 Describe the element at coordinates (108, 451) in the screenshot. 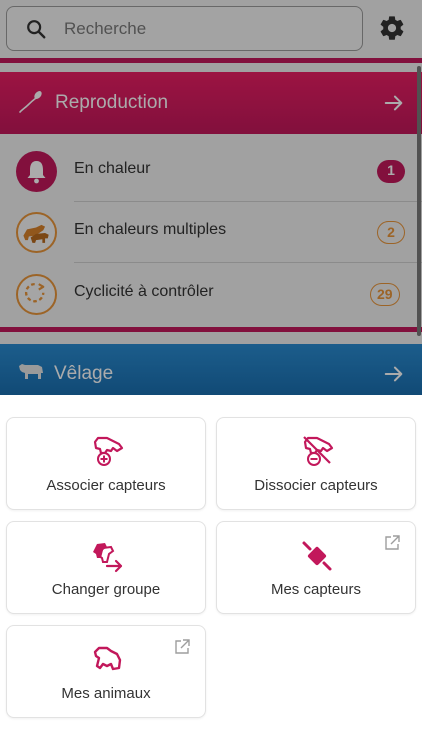

I see `associate-sensor-icon` at that location.